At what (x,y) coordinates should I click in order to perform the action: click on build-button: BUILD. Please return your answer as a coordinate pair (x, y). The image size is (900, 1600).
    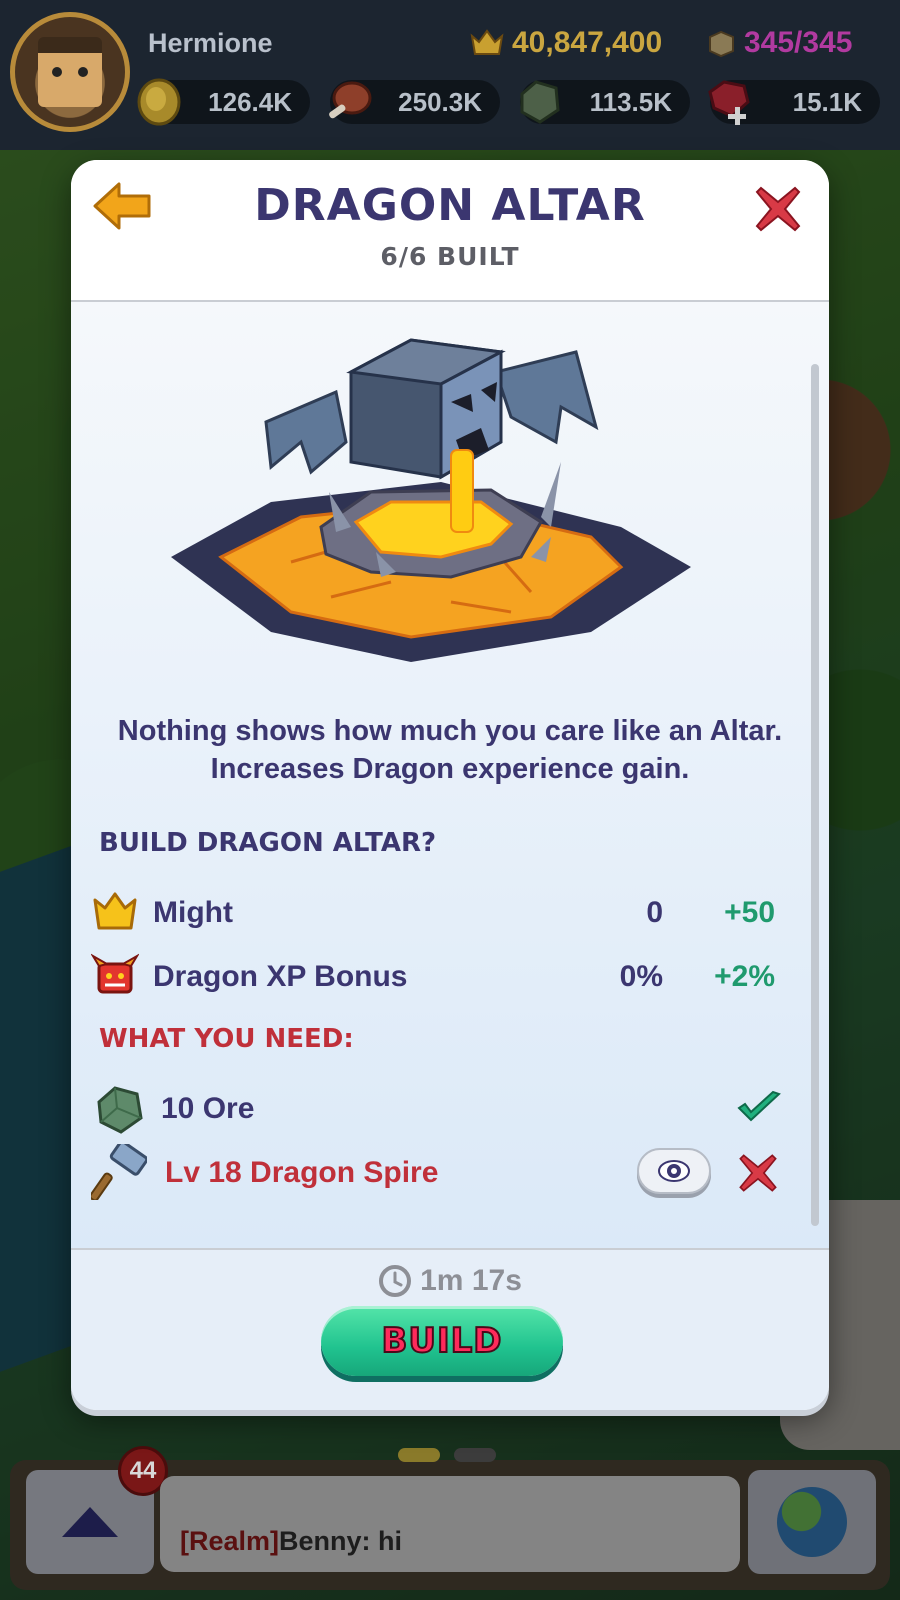
    Looking at the image, I should click on (442, 1341).